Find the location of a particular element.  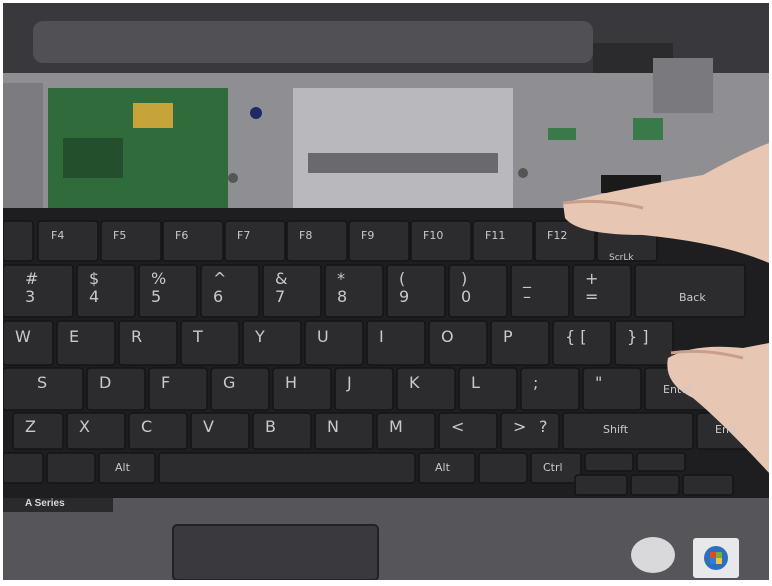

key-j: J is located at coordinates (349, 382).